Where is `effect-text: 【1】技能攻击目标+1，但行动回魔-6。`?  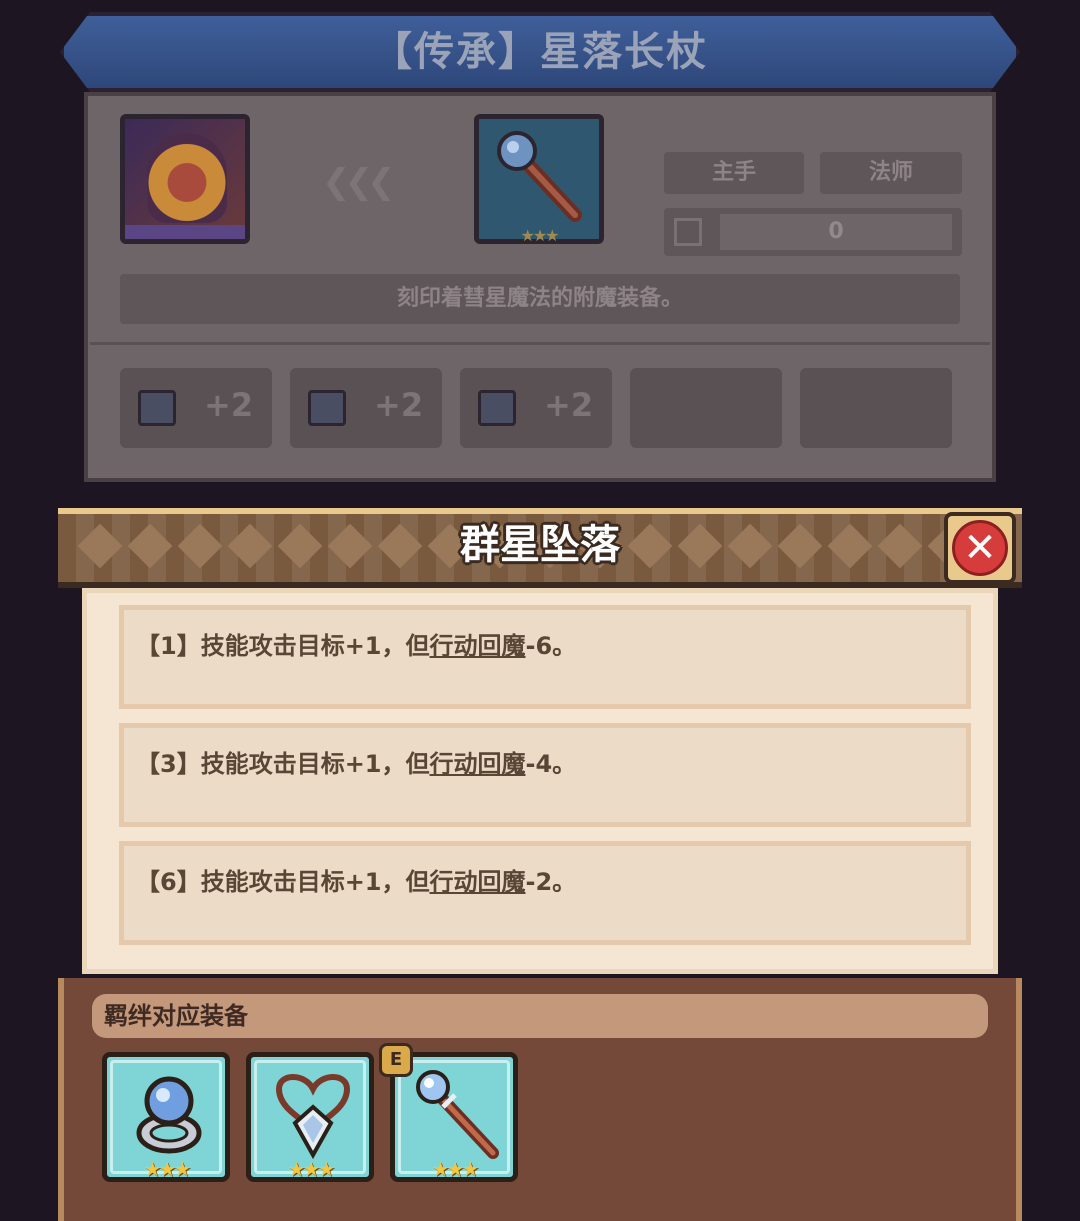 effect-text: 【1】技能攻击目标+1，但行动回魔-6。 is located at coordinates (356, 643).